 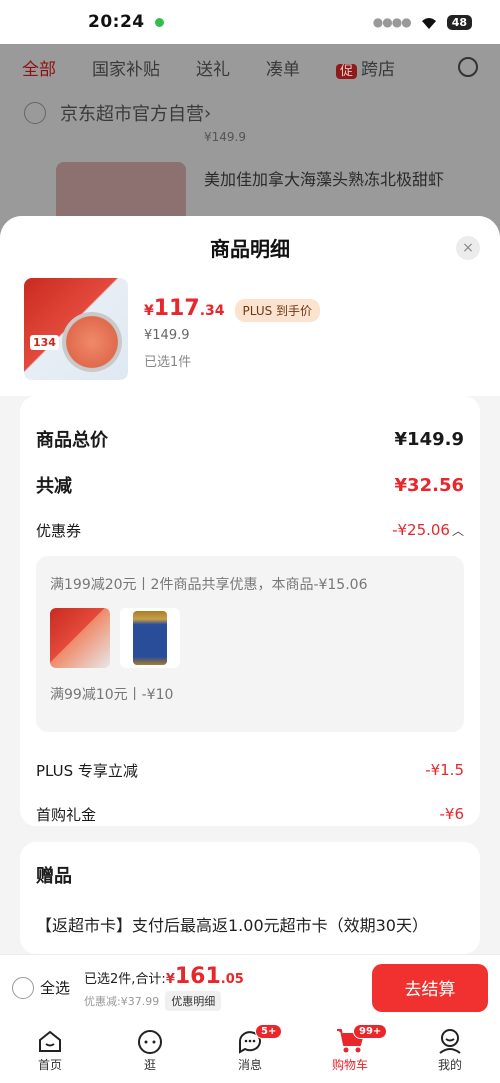 I want to click on status-right: ●●●● 48, so click(x=422, y=22).